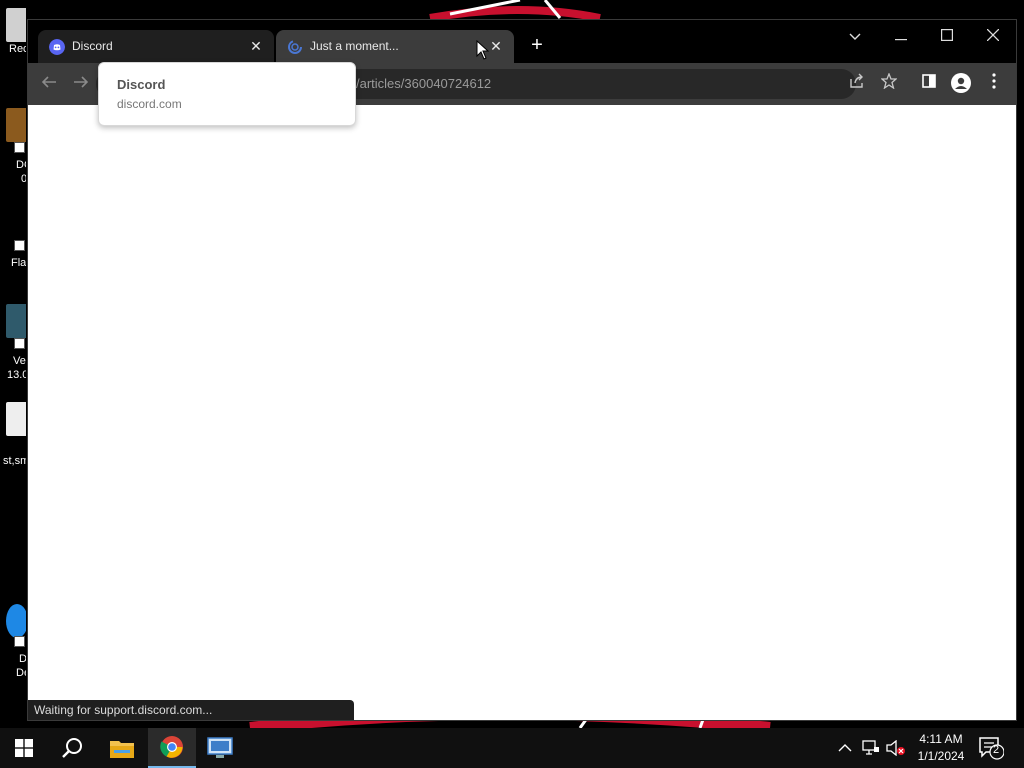 The width and height of the screenshot is (1024, 768). Describe the element at coordinates (156, 46) in the screenshot. I see `tab-discord: Discord ✕` at that location.